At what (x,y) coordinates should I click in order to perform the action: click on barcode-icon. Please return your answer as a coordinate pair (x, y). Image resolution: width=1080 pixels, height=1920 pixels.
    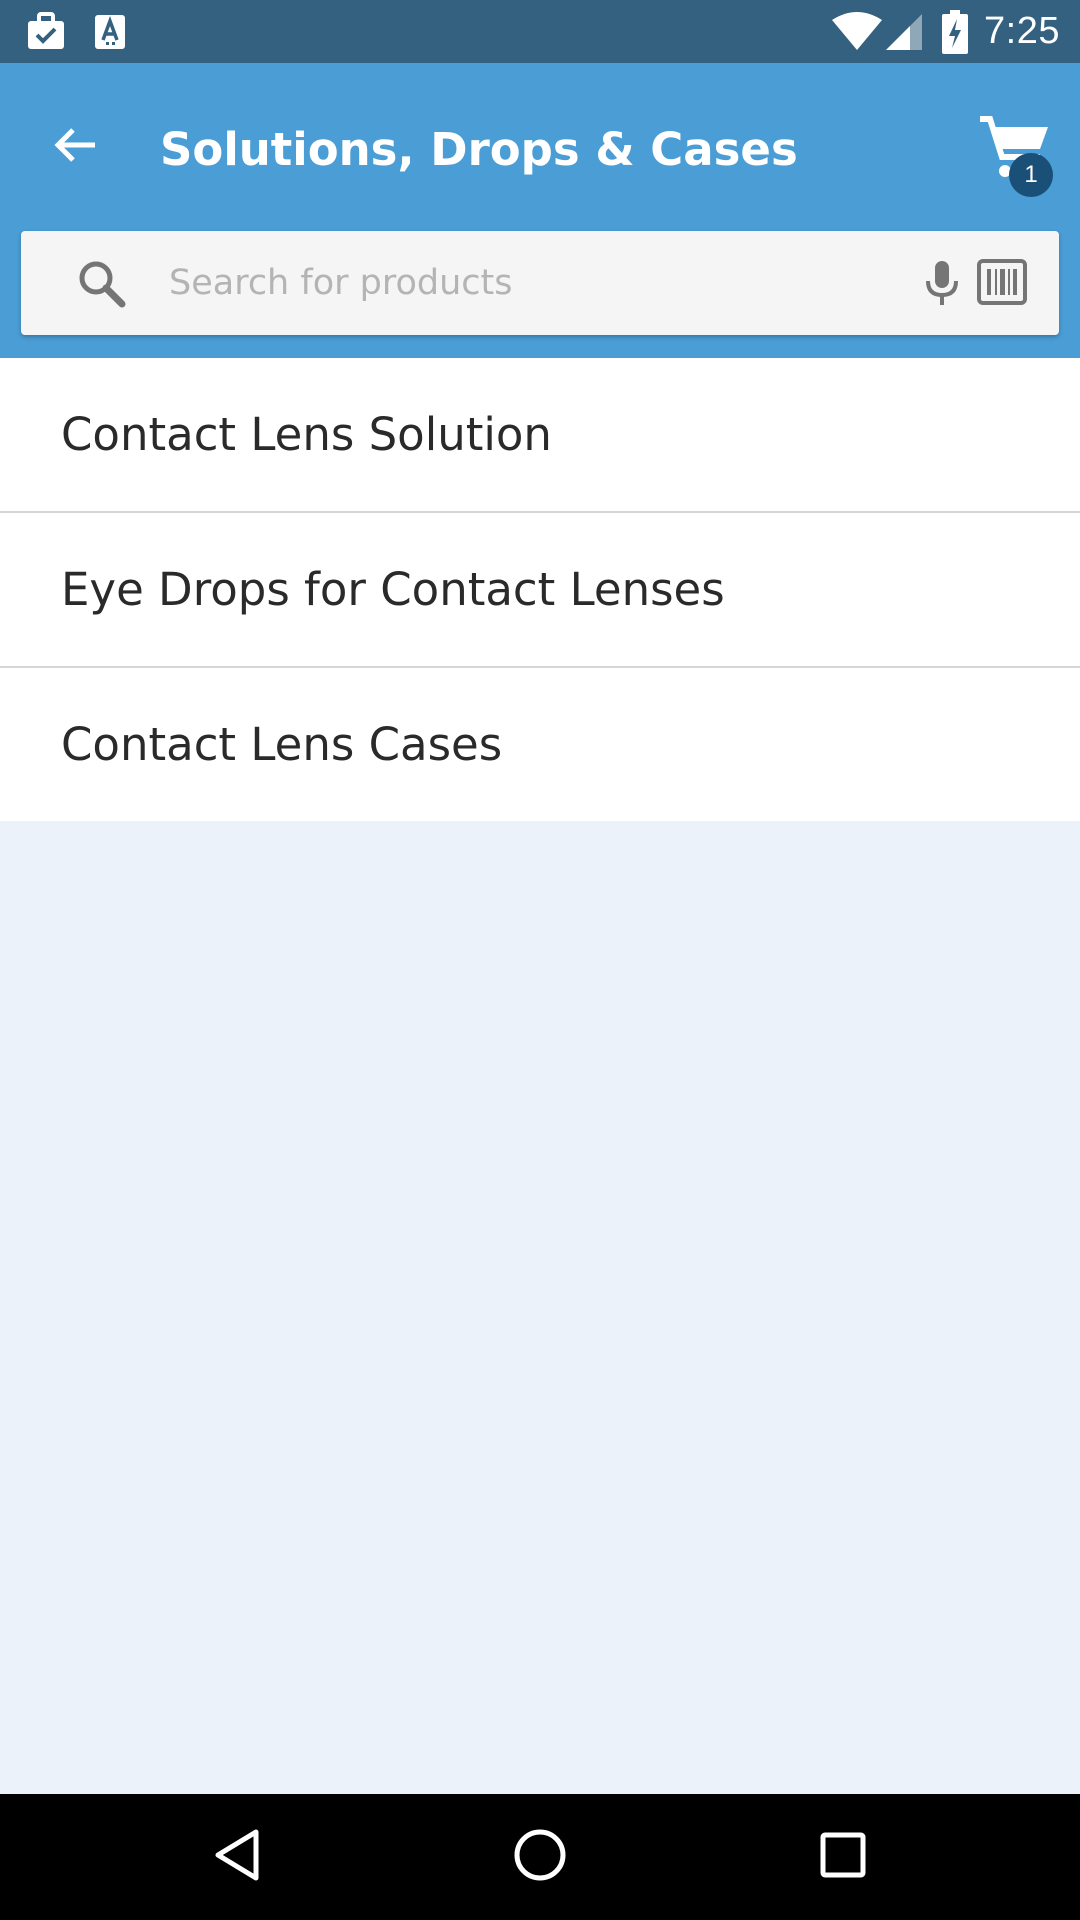
    Looking at the image, I should click on (1002, 282).